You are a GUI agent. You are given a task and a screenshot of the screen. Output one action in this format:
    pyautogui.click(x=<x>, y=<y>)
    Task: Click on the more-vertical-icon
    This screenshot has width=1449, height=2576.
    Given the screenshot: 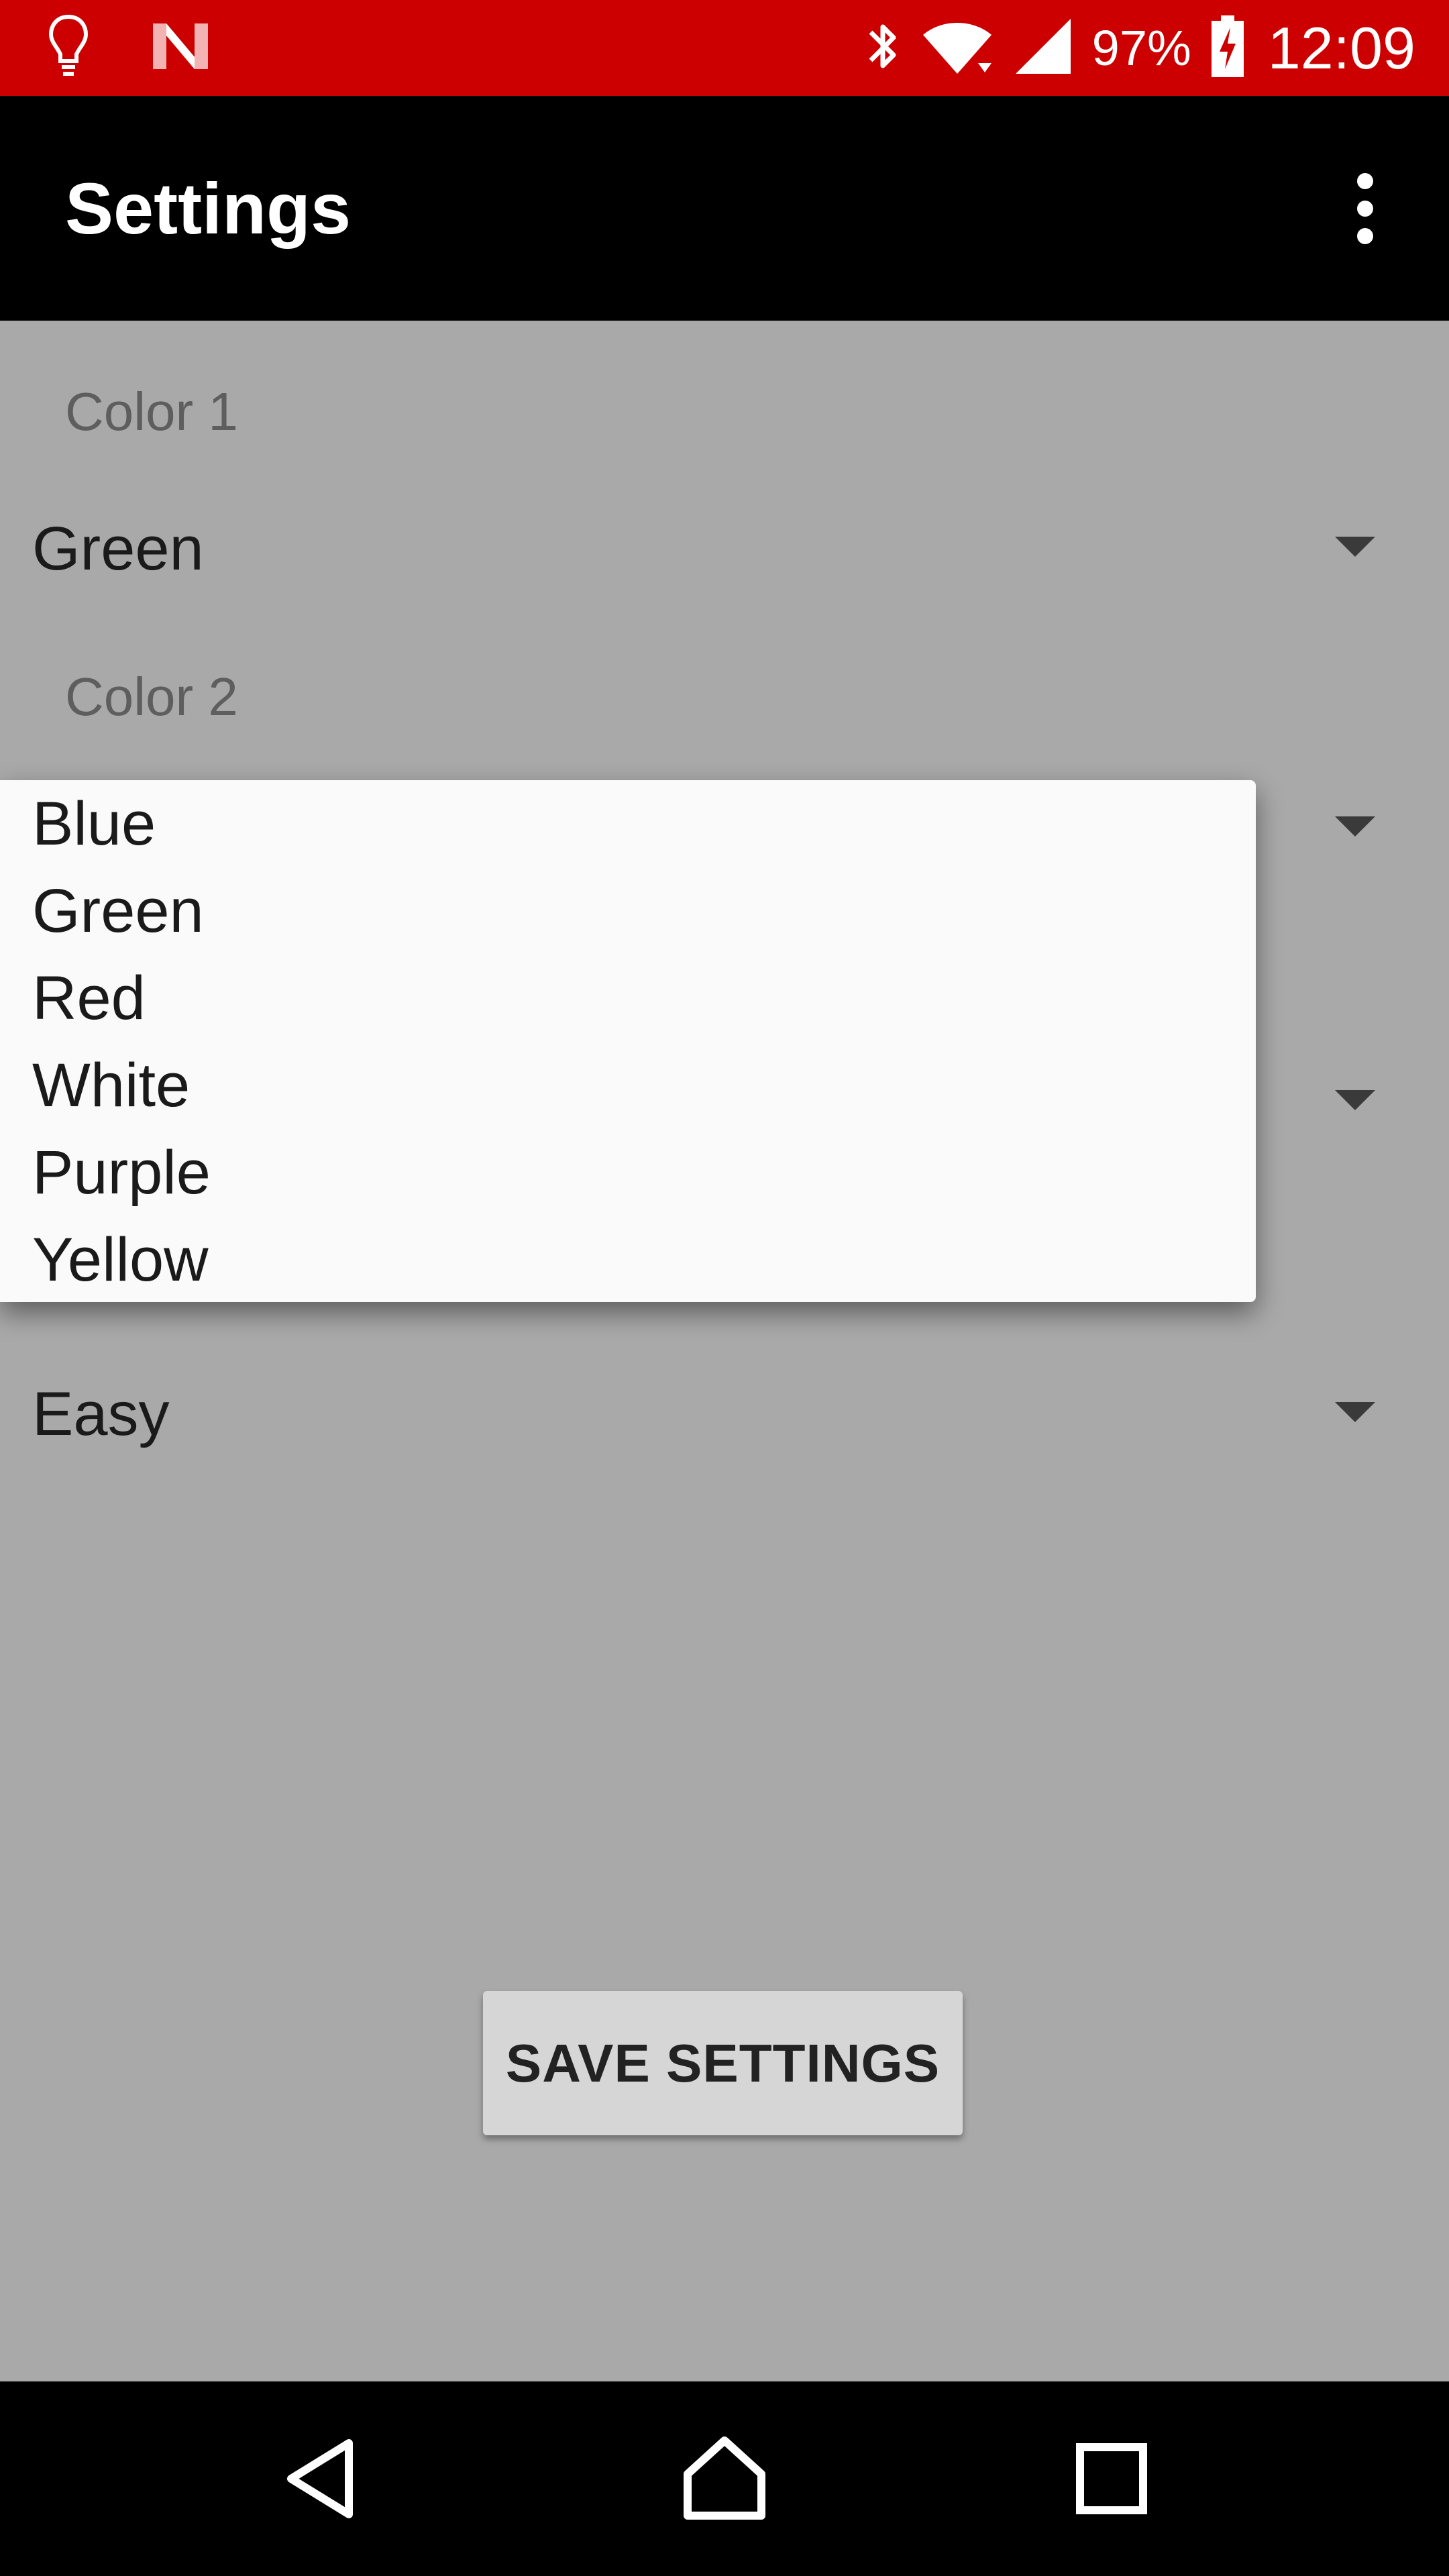 What is the action you would take?
    pyautogui.click(x=1365, y=208)
    